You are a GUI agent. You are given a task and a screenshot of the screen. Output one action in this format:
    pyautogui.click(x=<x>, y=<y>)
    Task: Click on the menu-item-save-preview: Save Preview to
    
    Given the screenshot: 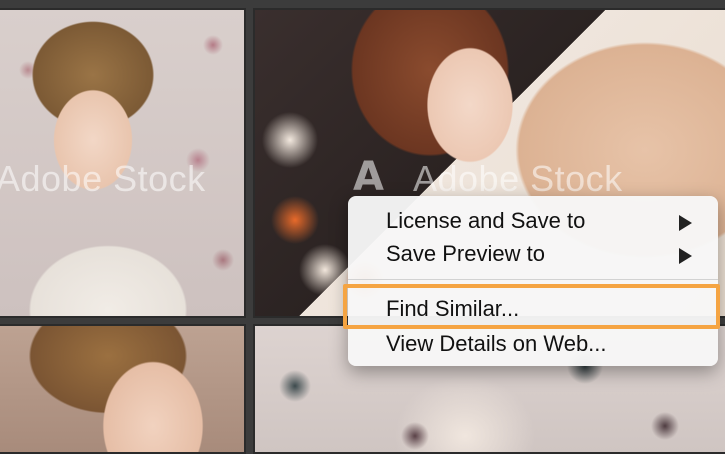 What is the action you would take?
    pyautogui.click(x=533, y=253)
    